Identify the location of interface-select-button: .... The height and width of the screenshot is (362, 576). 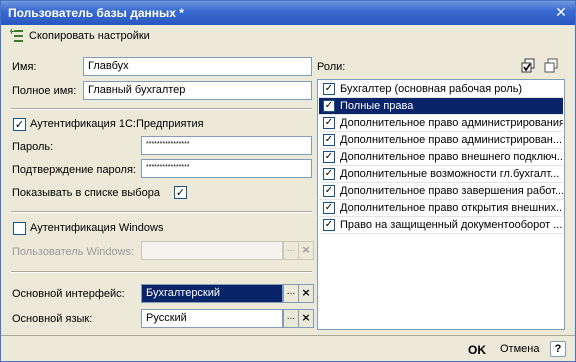
(291, 293).